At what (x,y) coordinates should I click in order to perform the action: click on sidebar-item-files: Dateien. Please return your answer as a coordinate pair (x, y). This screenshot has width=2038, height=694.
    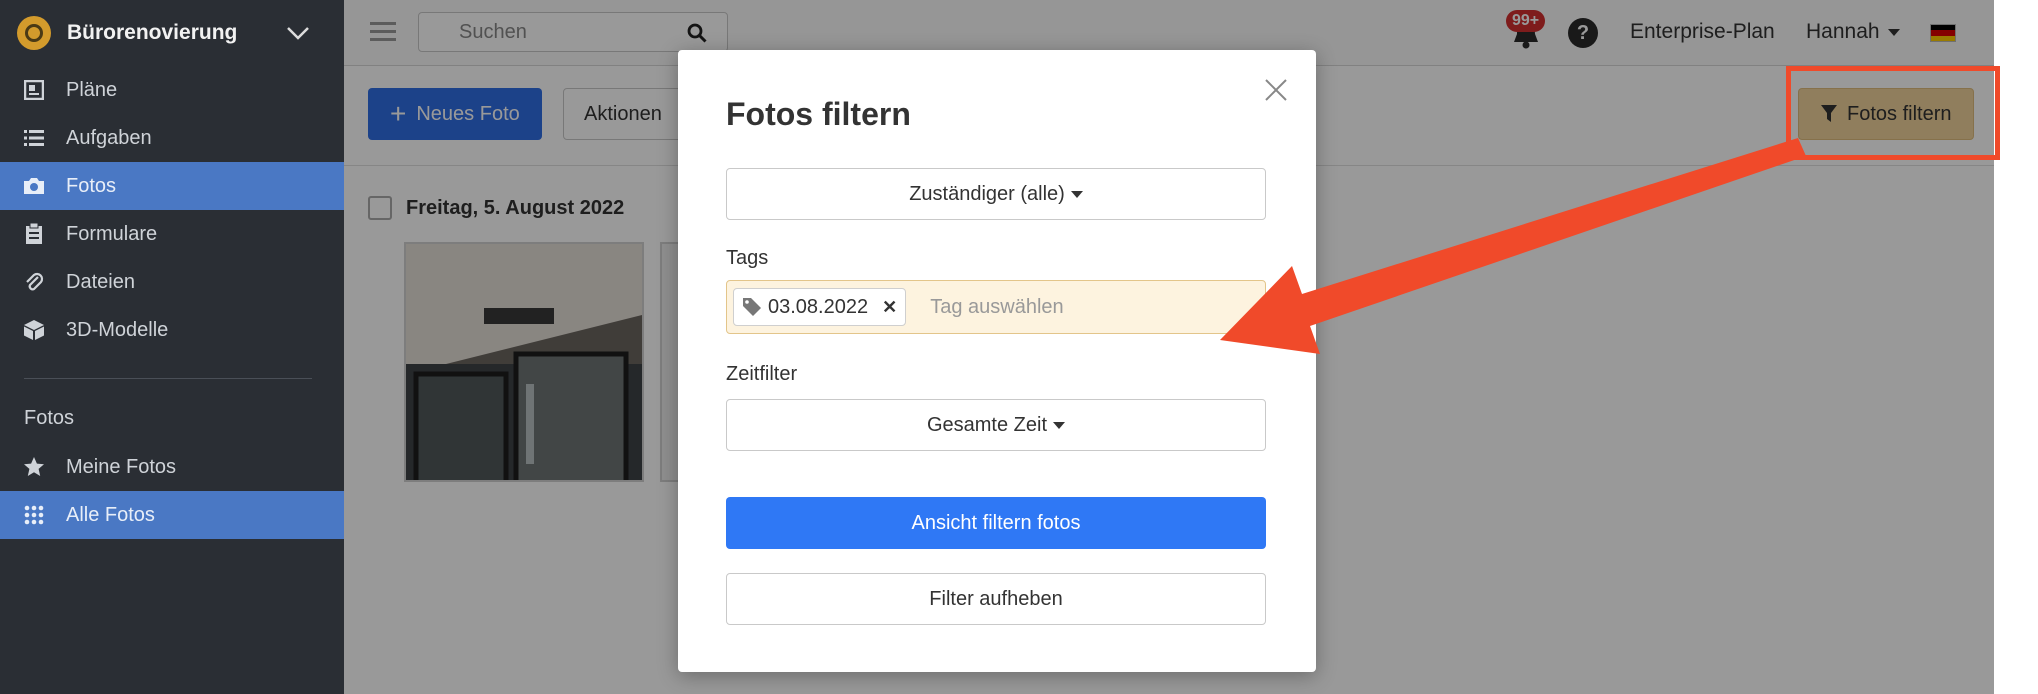
    Looking at the image, I should click on (172, 282).